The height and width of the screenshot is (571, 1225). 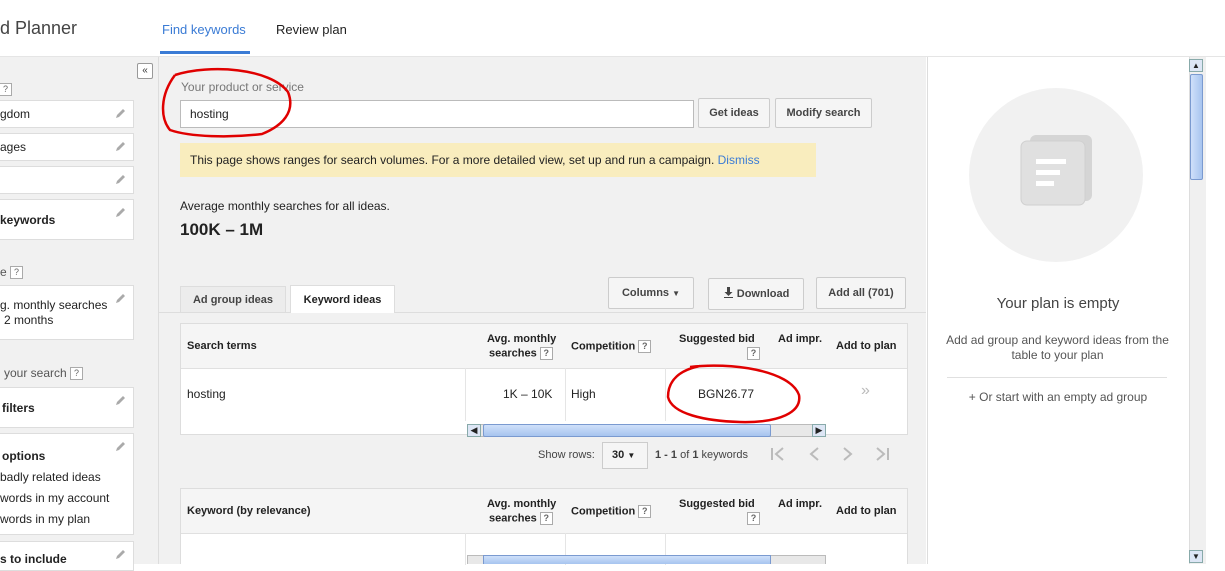 I want to click on cell-competition: High, so click(x=583, y=394).